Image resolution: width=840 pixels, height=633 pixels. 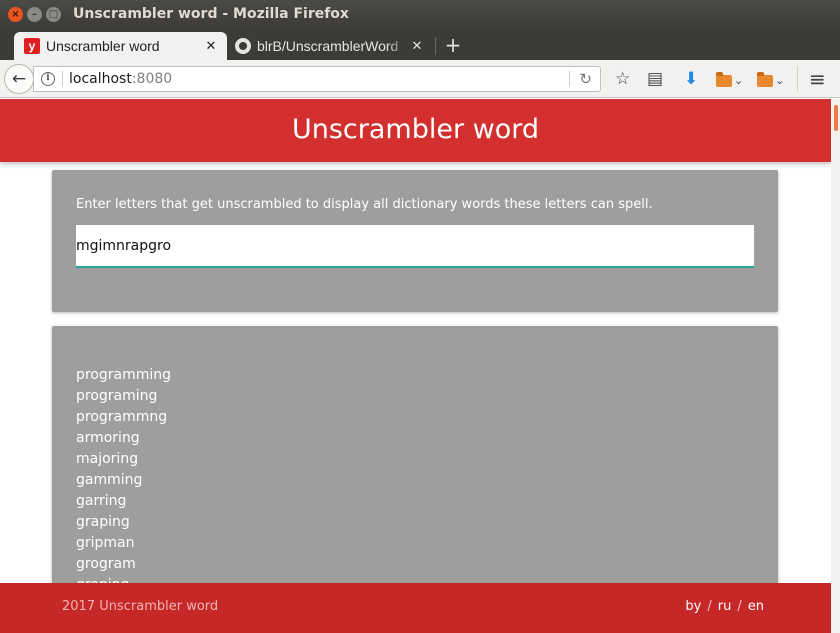 I want to click on result-word: garring, so click(x=101, y=501).